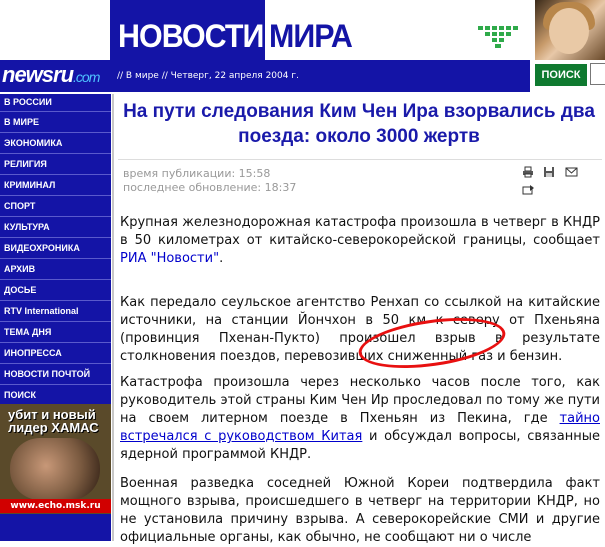  What do you see at coordinates (33, 143) in the screenshot?
I see `sidebar-item-economy: ЭКОНОМИКА` at bounding box center [33, 143].